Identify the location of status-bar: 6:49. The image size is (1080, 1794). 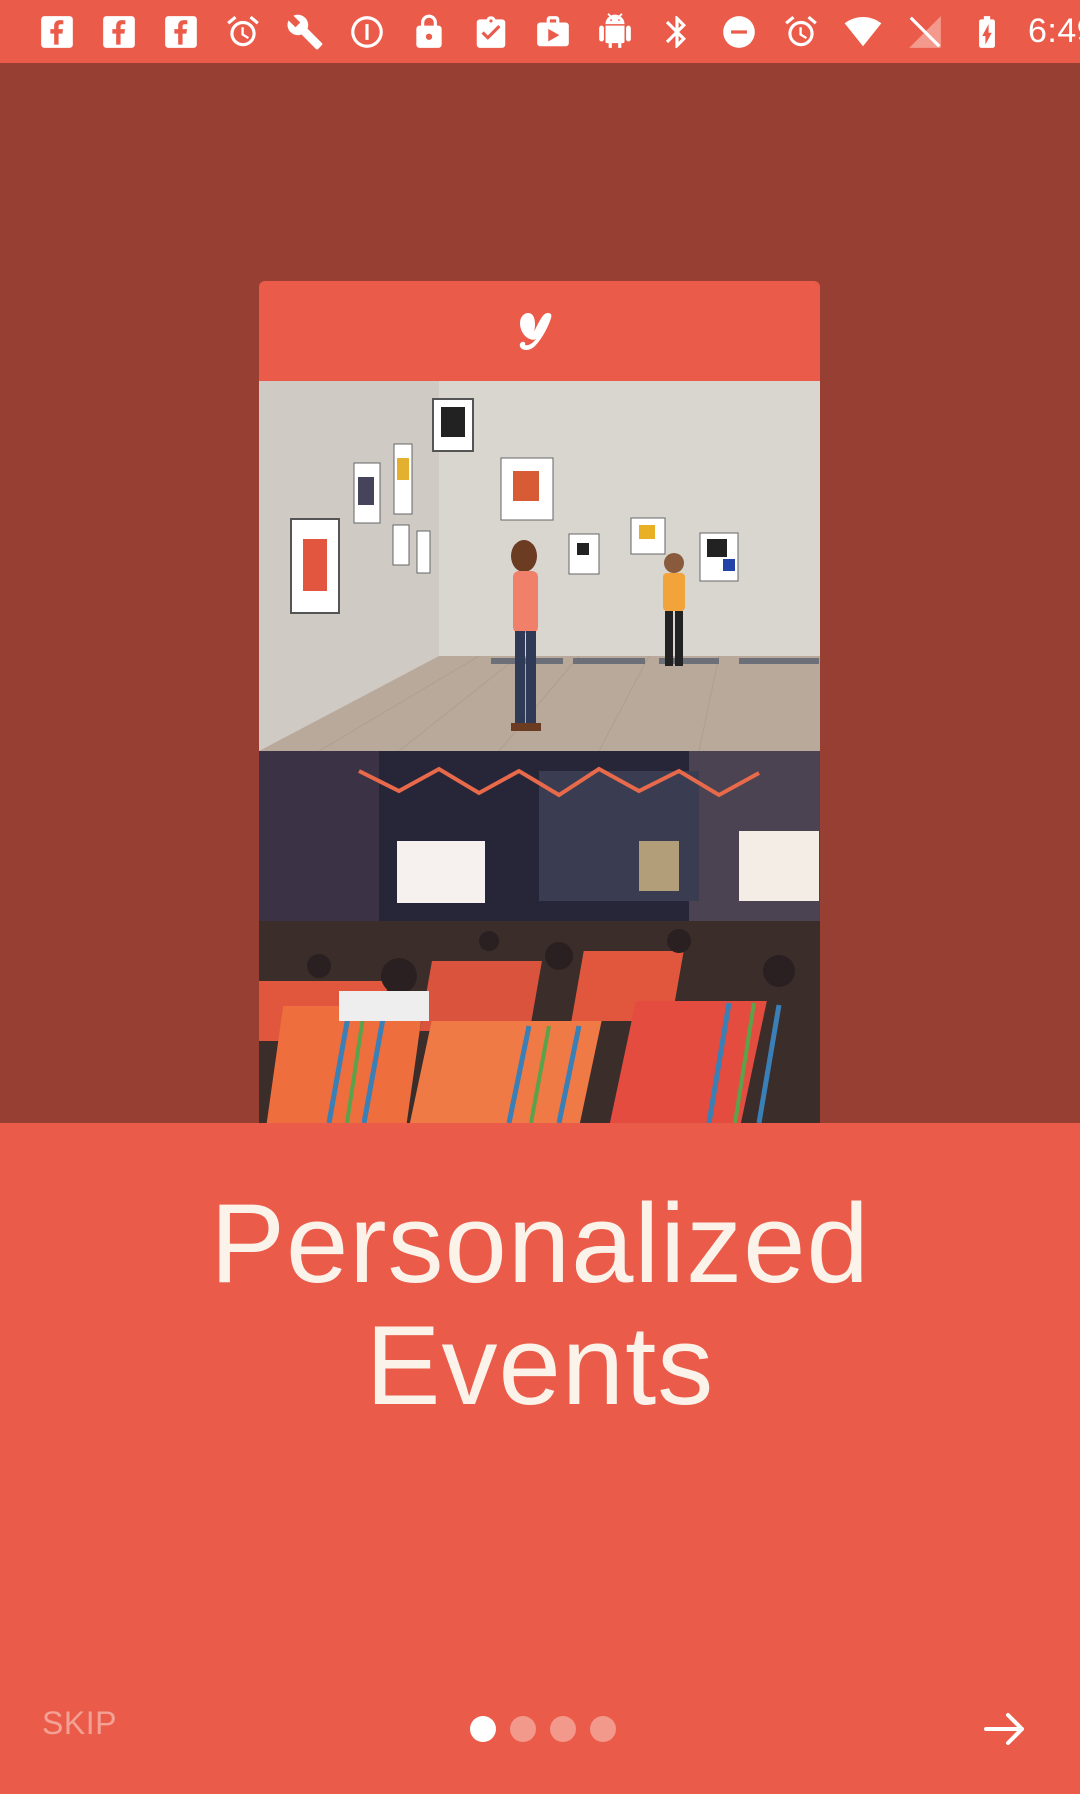
(540, 31).